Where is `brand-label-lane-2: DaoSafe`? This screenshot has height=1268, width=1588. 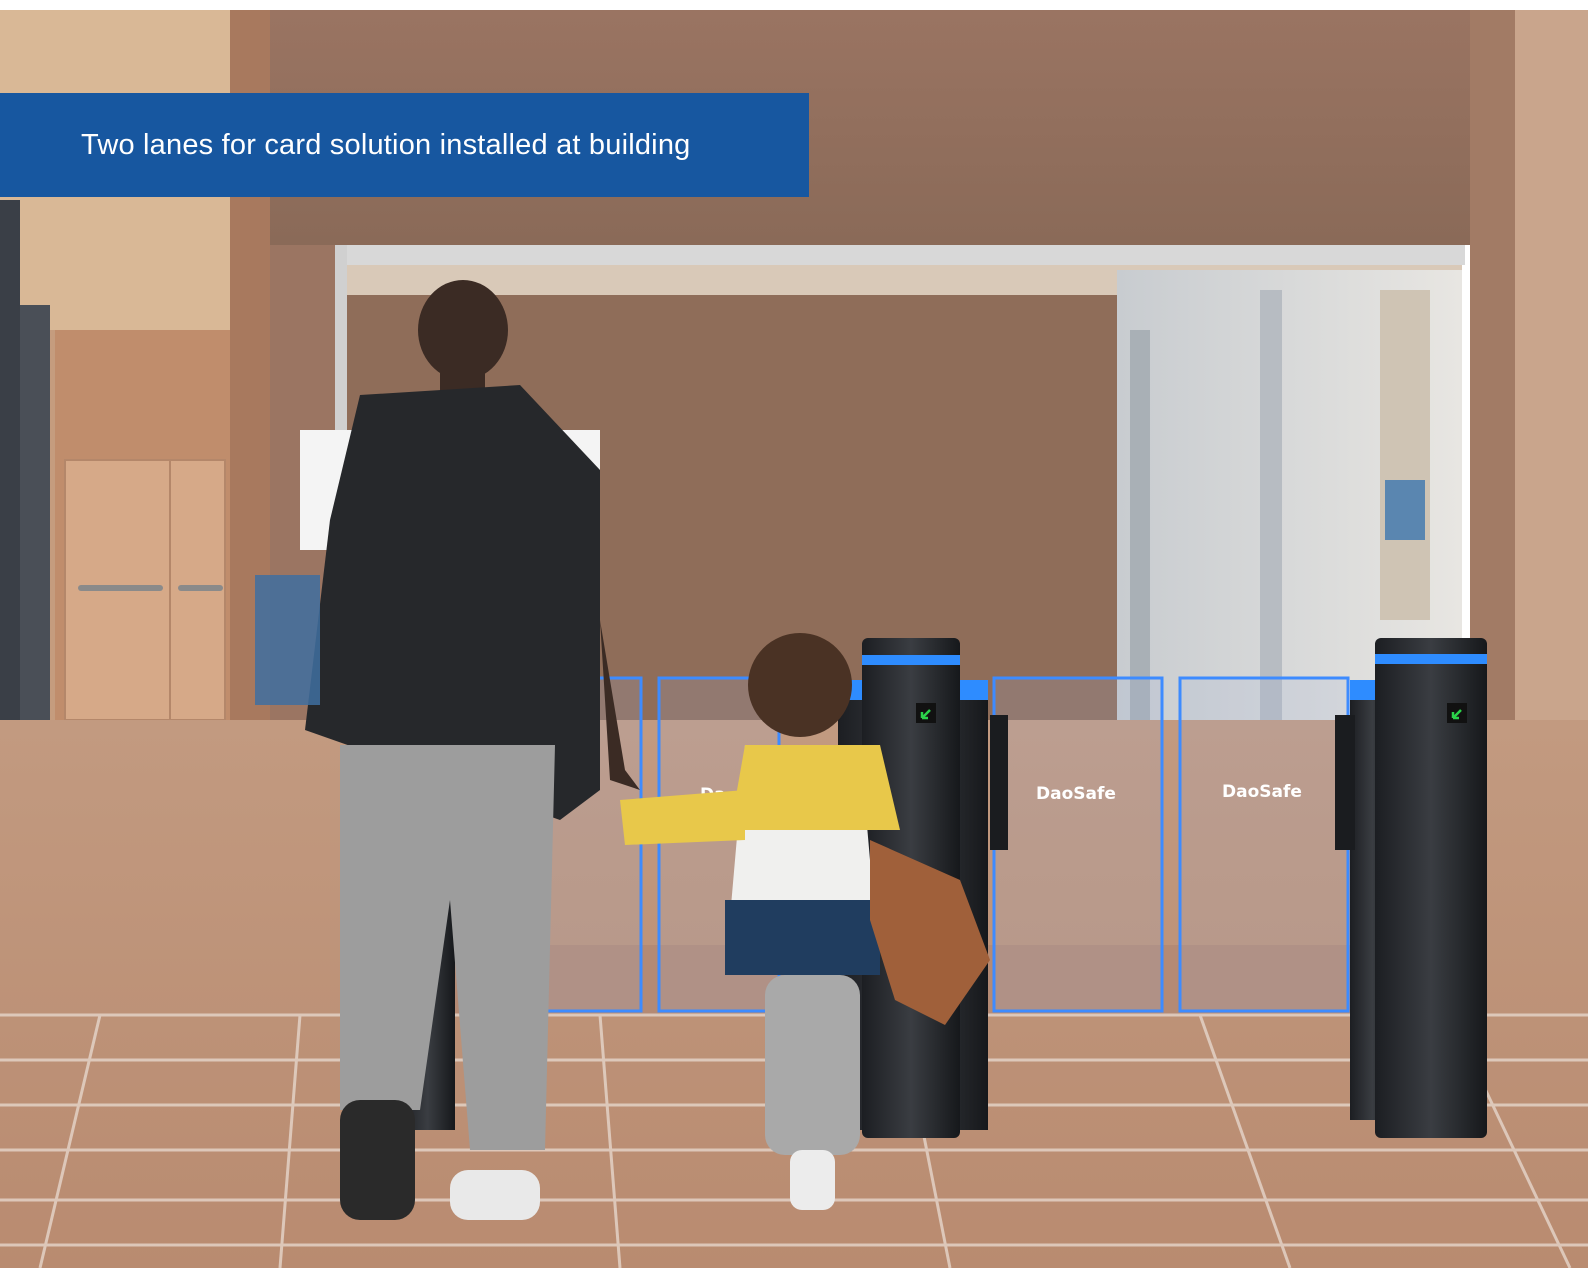
brand-label-lane-2: DaoSafe is located at coordinates (1262, 792).